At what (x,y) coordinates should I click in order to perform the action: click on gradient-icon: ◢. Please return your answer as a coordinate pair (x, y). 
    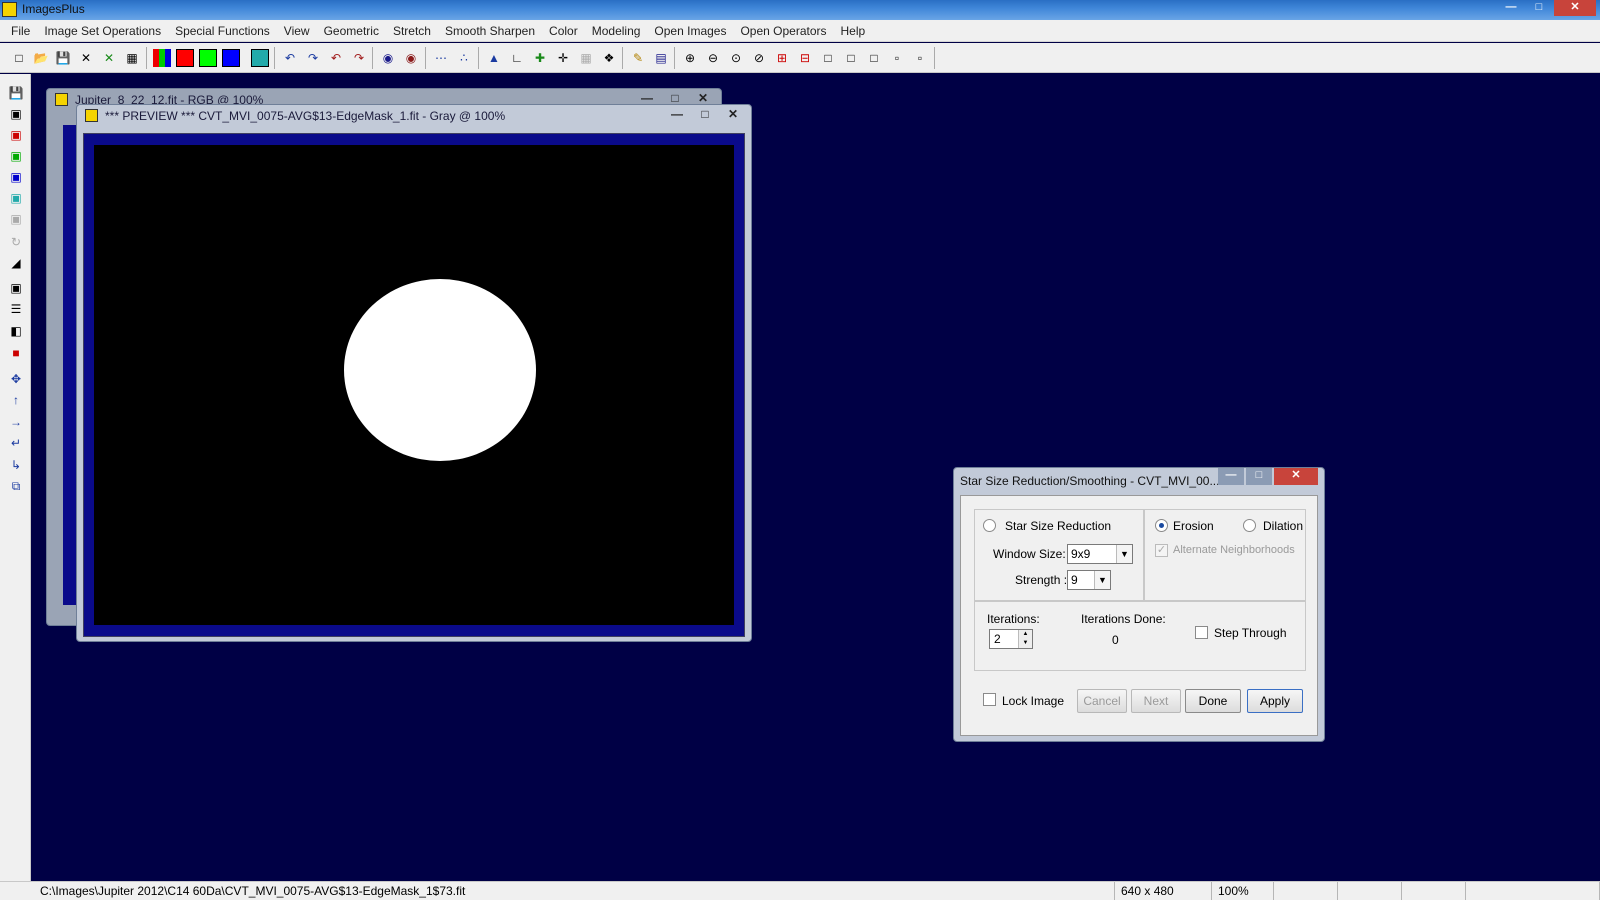
    Looking at the image, I should click on (16, 263).